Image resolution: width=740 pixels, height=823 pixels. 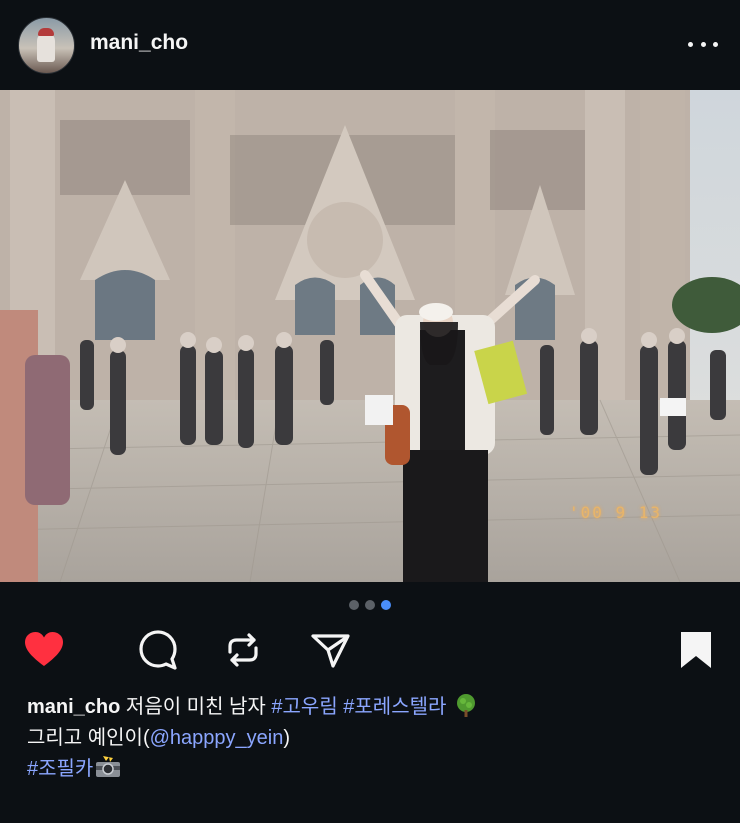 What do you see at coordinates (304, 707) in the screenshot?
I see `hashtag-link: #고우림` at bounding box center [304, 707].